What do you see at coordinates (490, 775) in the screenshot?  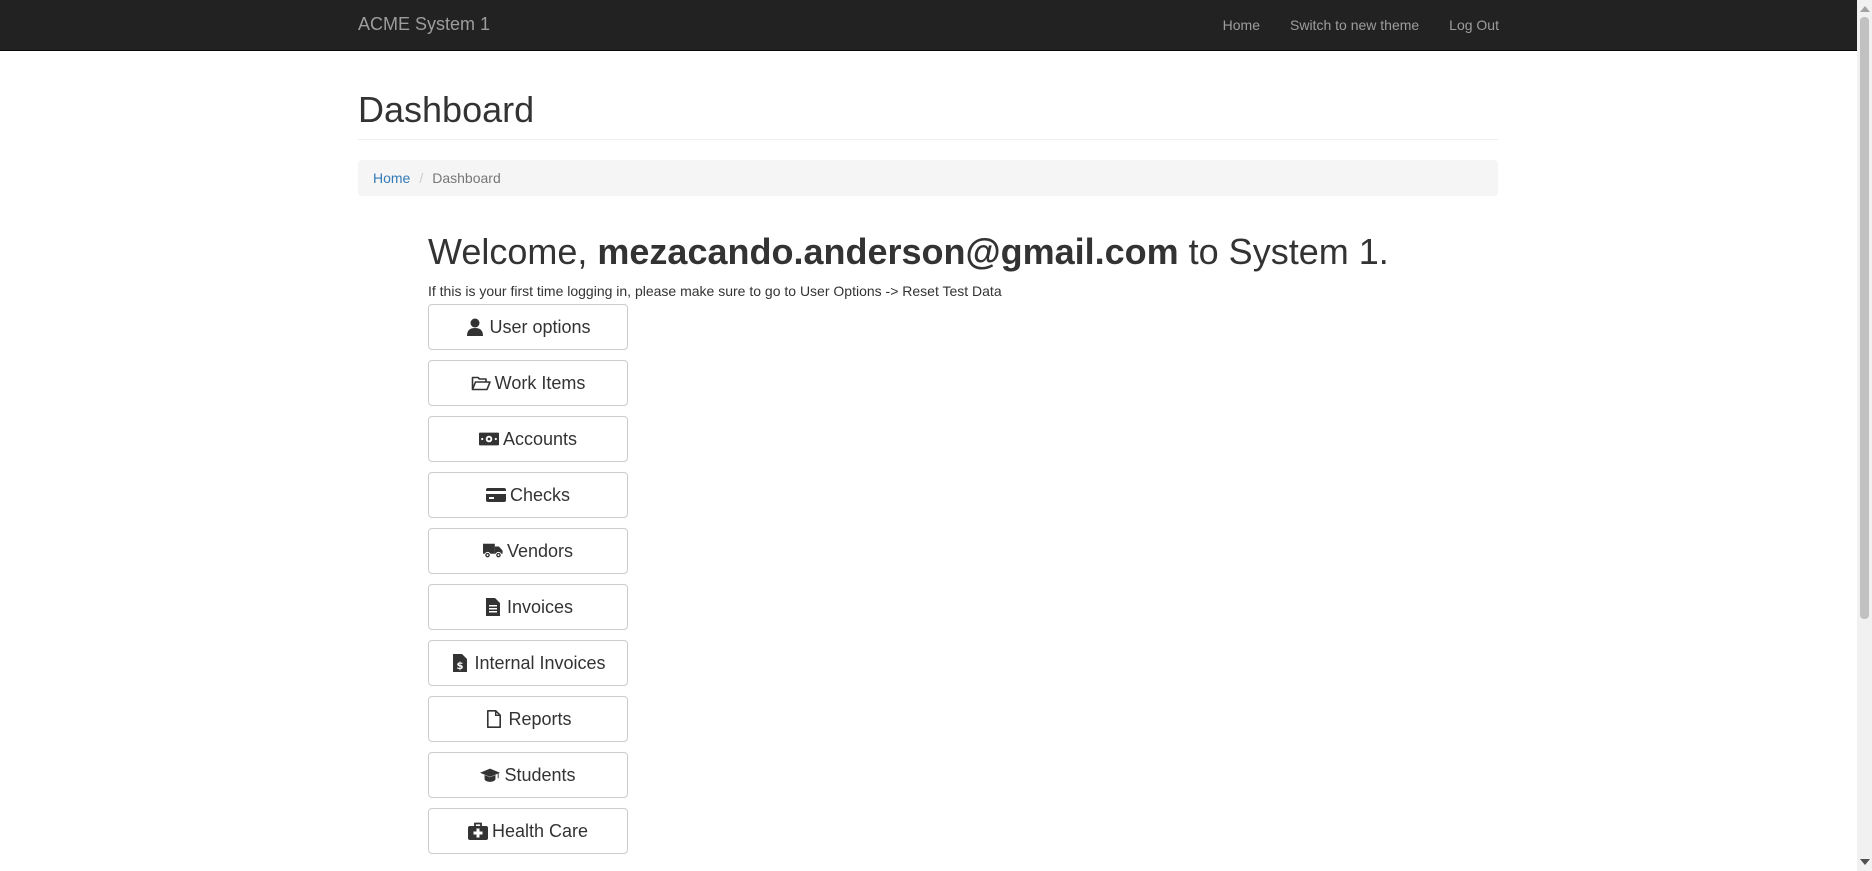 I see `graduation-cap-icon` at bounding box center [490, 775].